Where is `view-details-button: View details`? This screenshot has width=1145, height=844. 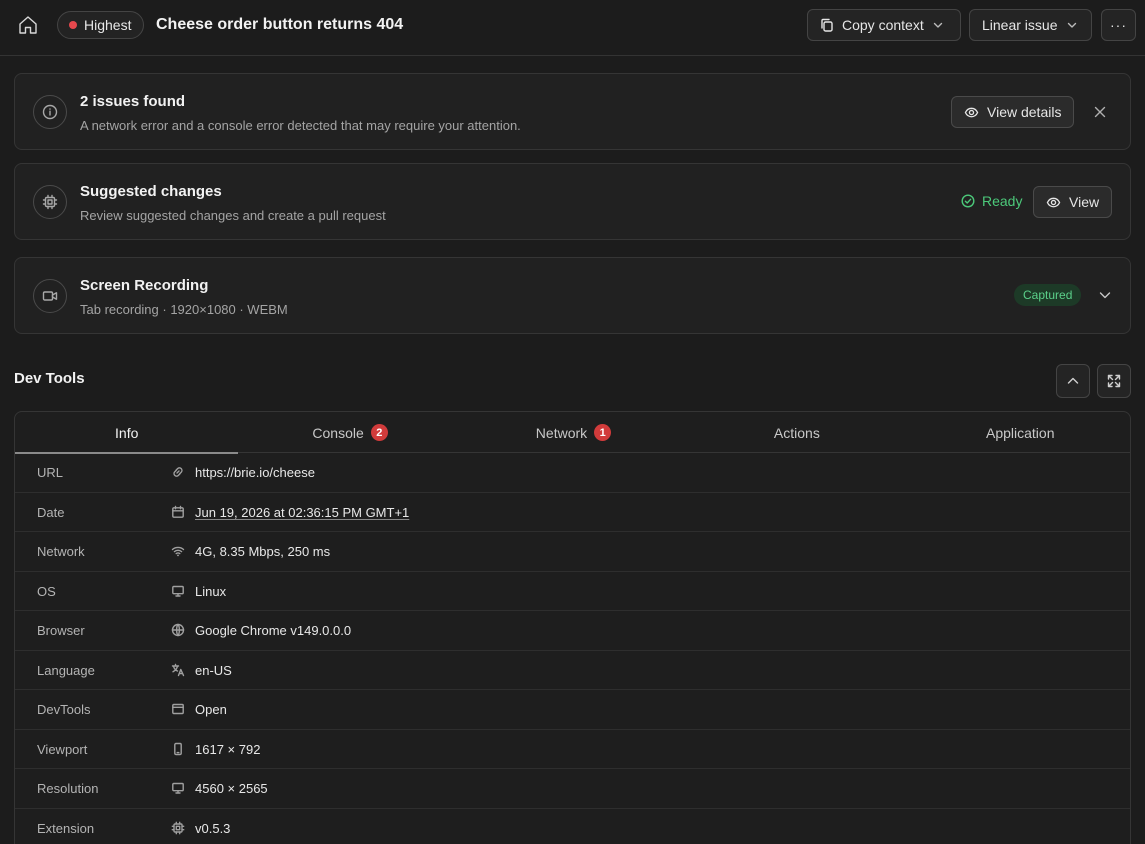
view-details-button: View details is located at coordinates (1012, 112).